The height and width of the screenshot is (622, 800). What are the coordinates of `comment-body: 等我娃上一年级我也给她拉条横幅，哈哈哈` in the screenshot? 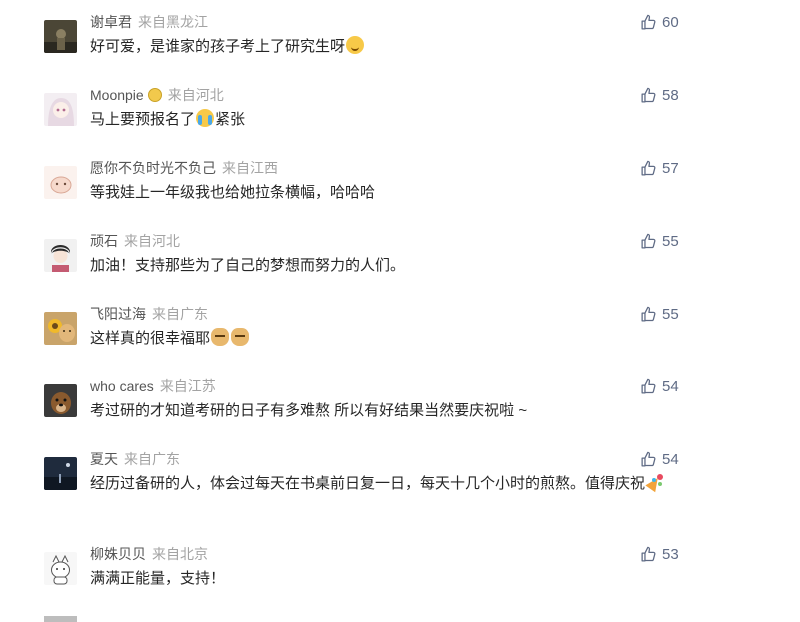 It's located at (233, 192).